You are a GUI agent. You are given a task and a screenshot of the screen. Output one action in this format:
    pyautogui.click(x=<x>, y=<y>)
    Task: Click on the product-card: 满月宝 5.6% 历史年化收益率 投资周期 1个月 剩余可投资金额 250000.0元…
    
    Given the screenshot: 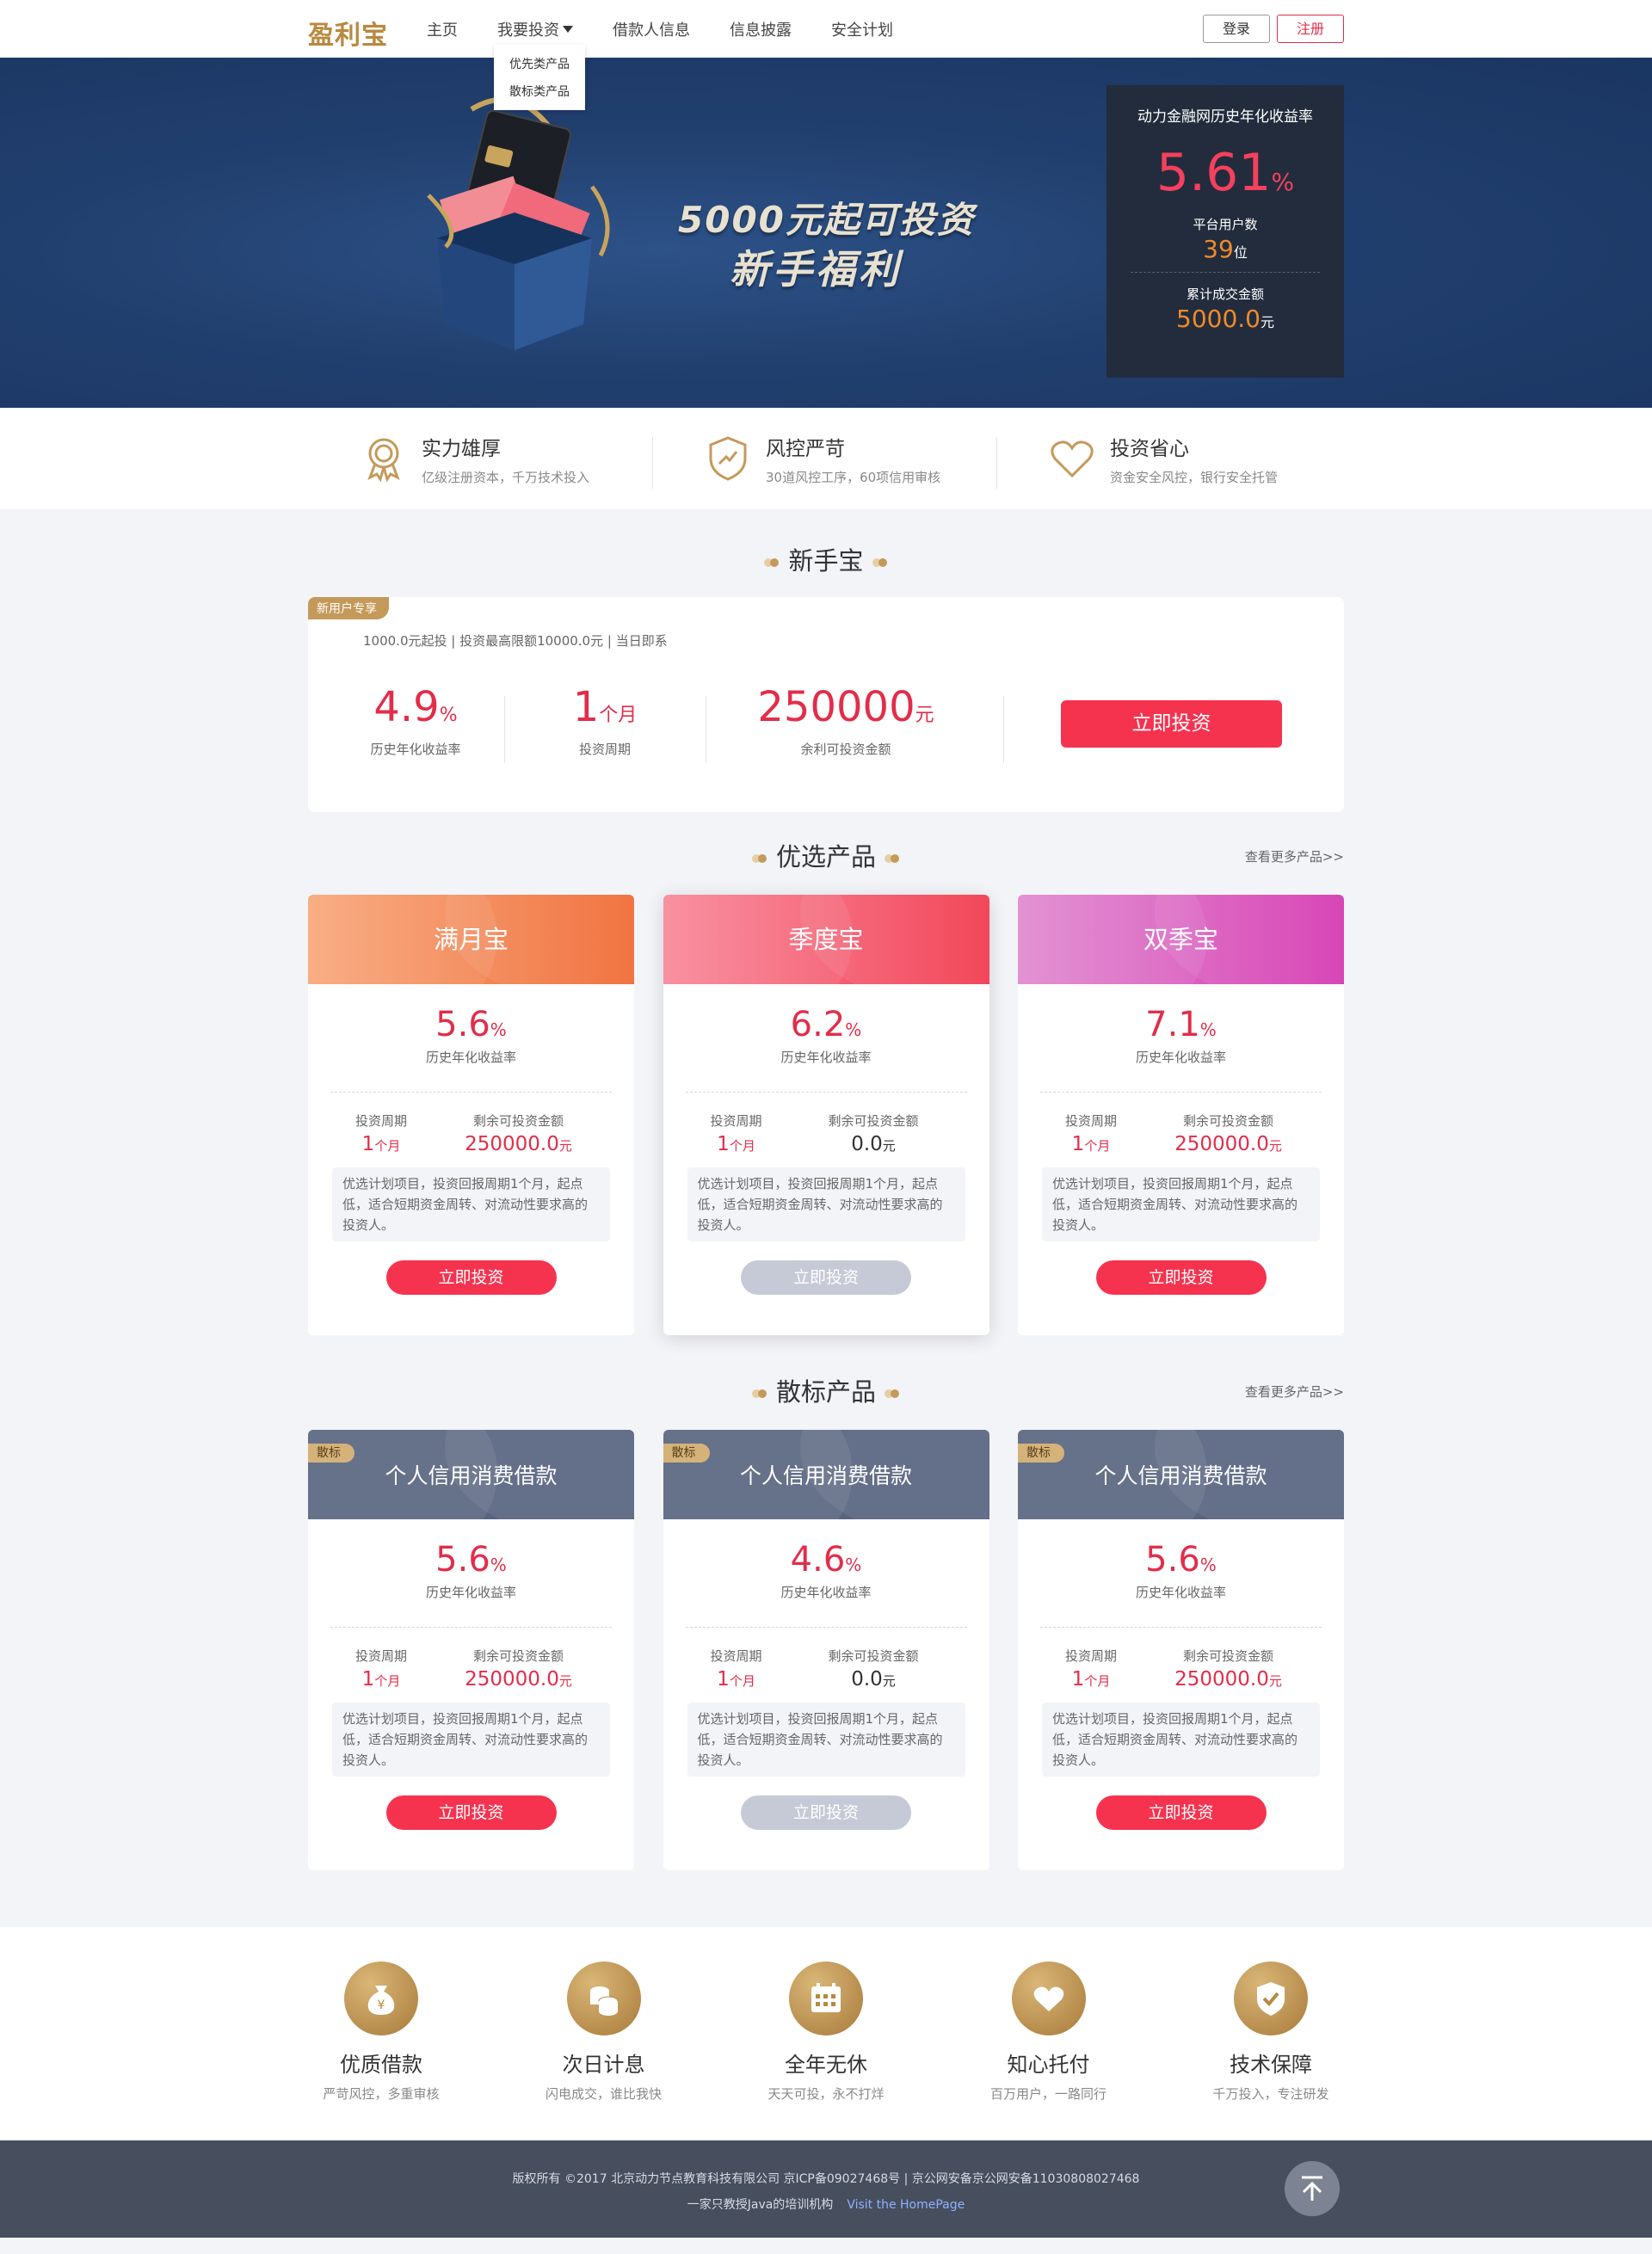 What is the action you would take?
    pyautogui.click(x=471, y=1115)
    